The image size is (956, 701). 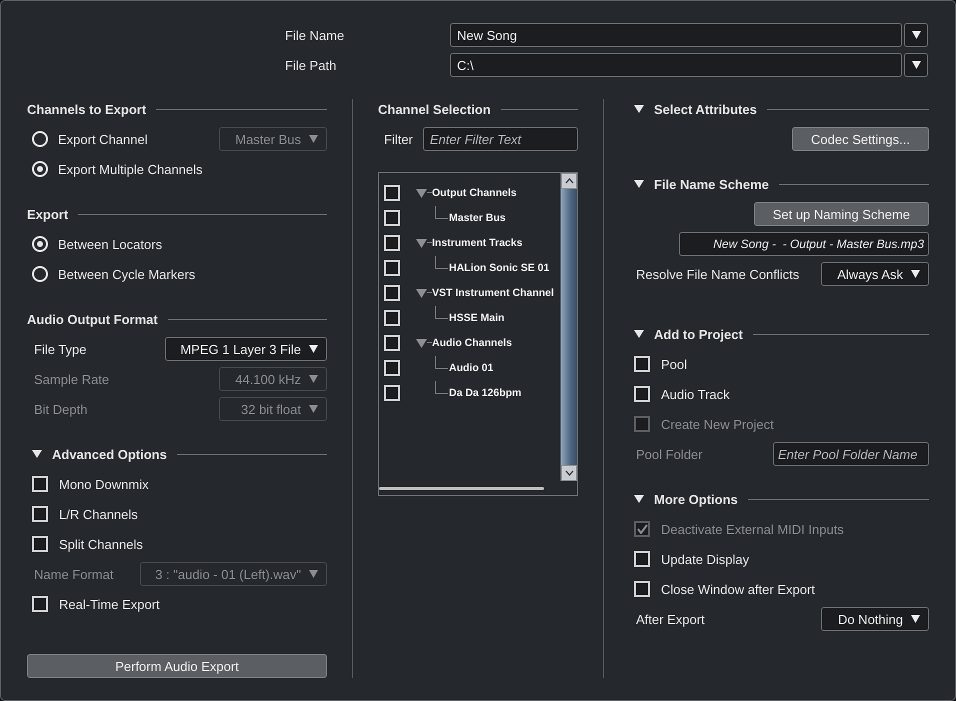 I want to click on vertical-scrollbar, so click(x=568, y=327).